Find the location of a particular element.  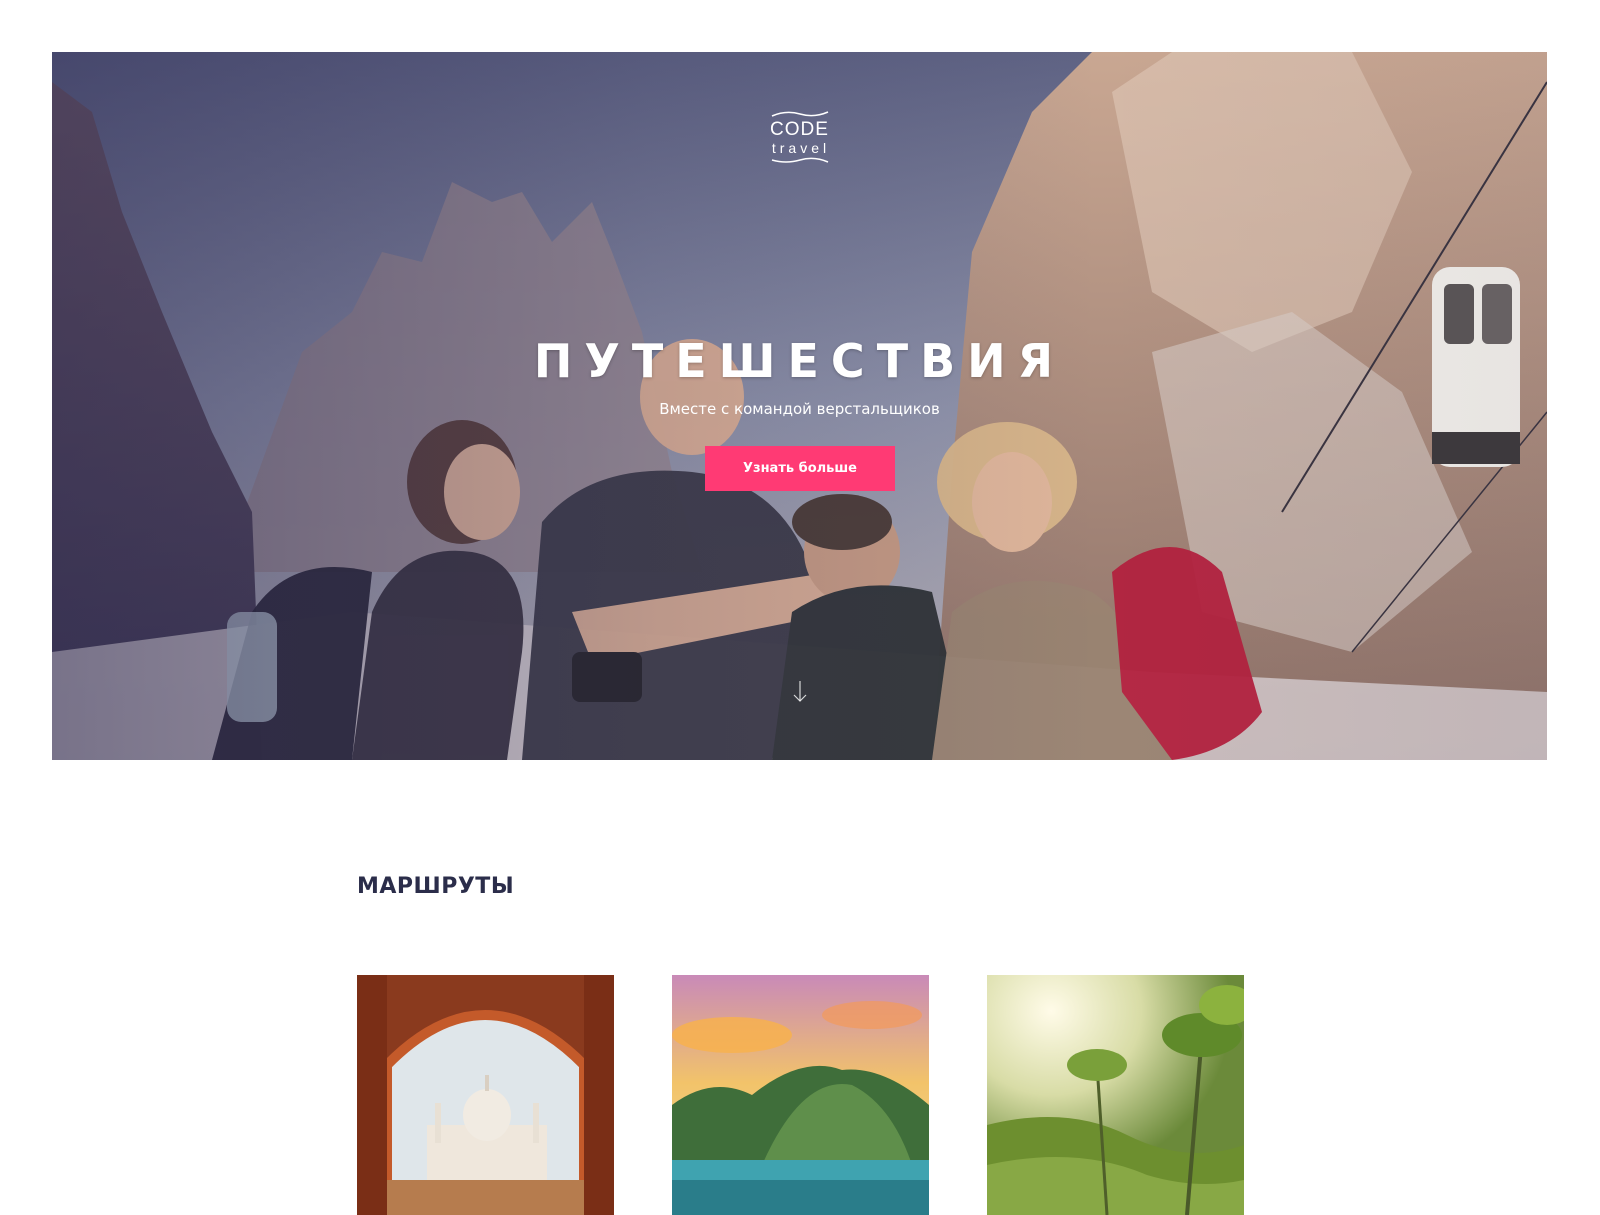

routes-cards is located at coordinates (801, 1095).